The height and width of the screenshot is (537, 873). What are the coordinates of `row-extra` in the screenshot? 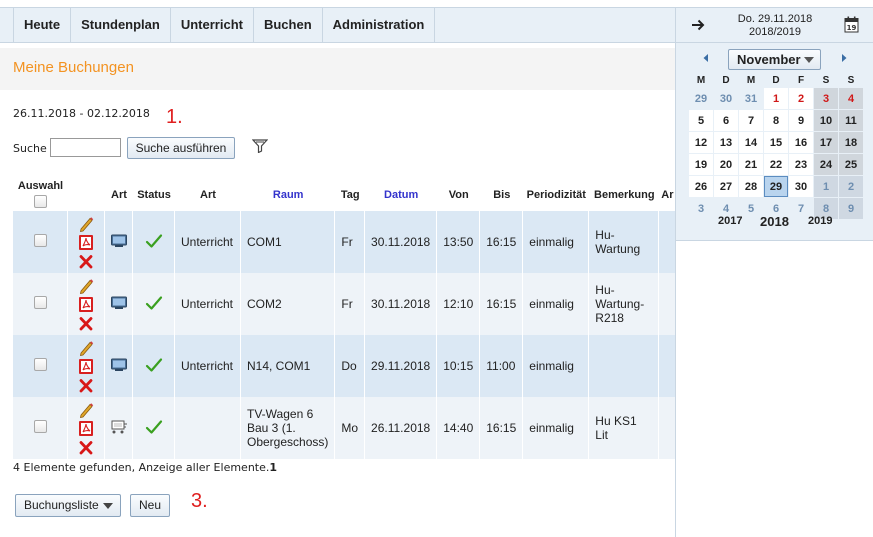 It's located at (667, 304).